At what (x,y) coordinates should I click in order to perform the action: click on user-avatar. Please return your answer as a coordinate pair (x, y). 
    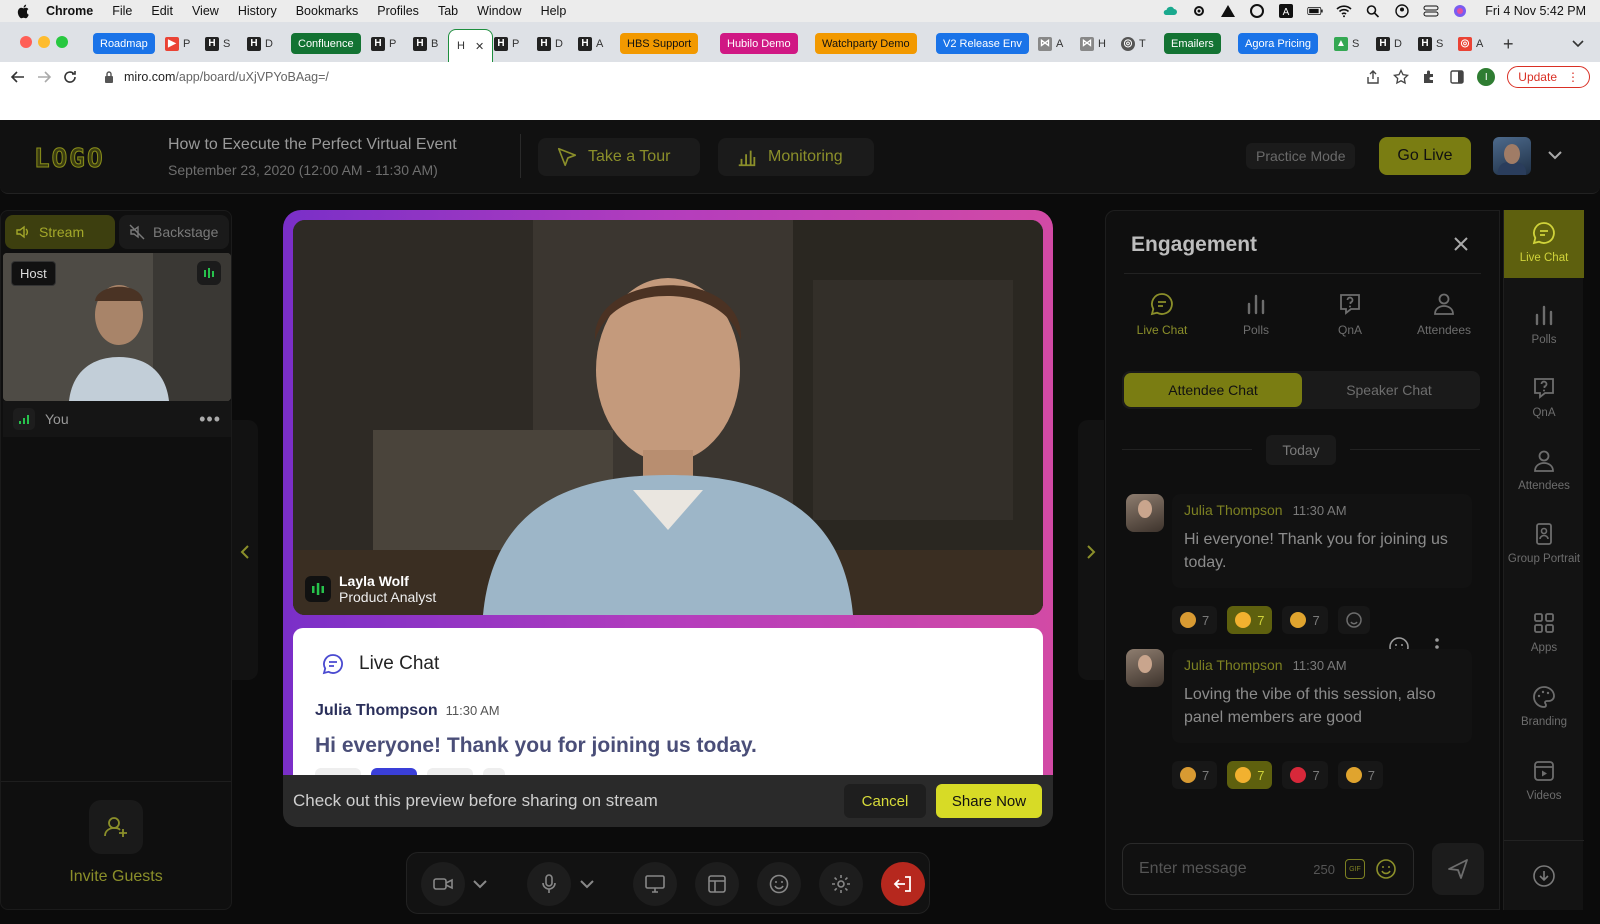
    Looking at the image, I should click on (1512, 156).